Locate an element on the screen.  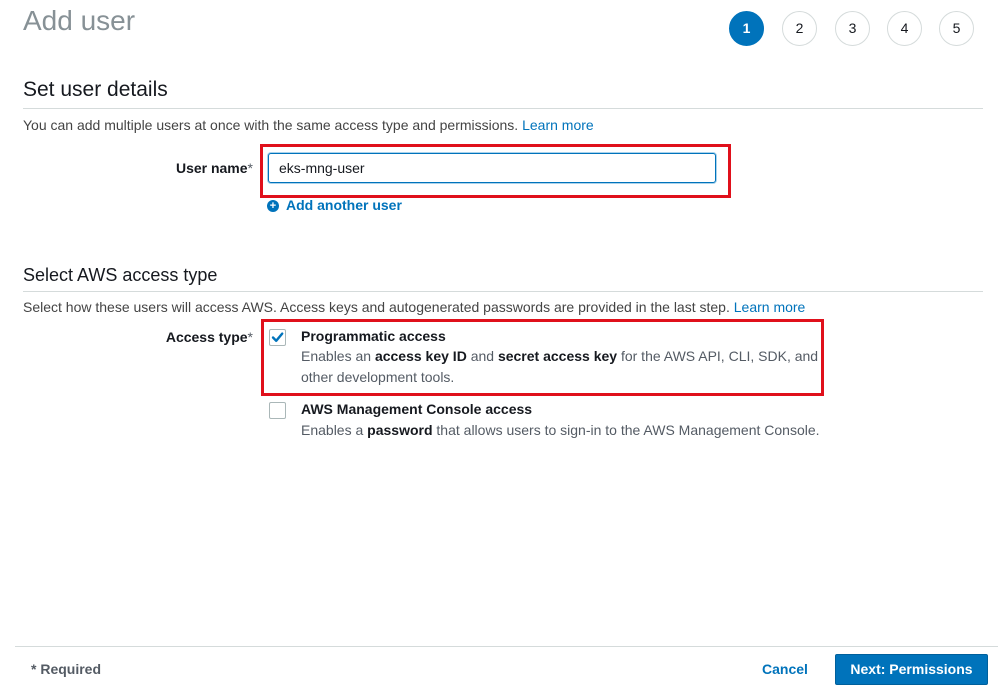
step-1: 1 is located at coordinates (746, 28).